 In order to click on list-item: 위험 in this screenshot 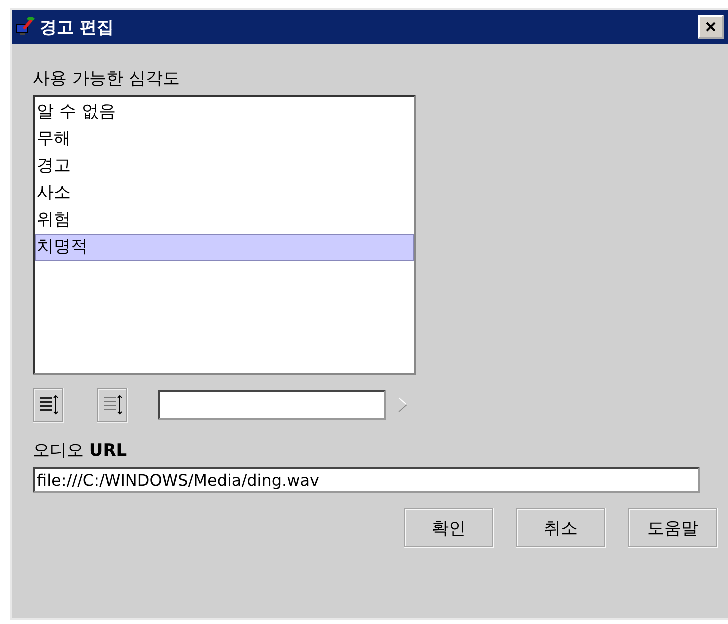, I will do `click(224, 220)`.